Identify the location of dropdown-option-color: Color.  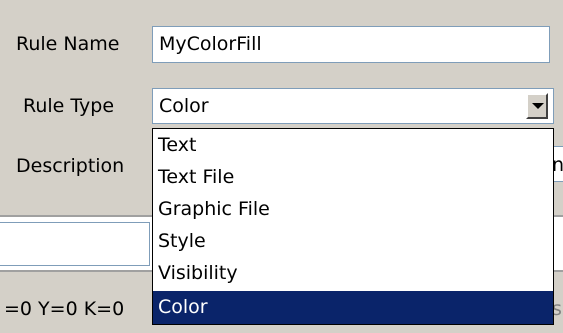
(353, 307).